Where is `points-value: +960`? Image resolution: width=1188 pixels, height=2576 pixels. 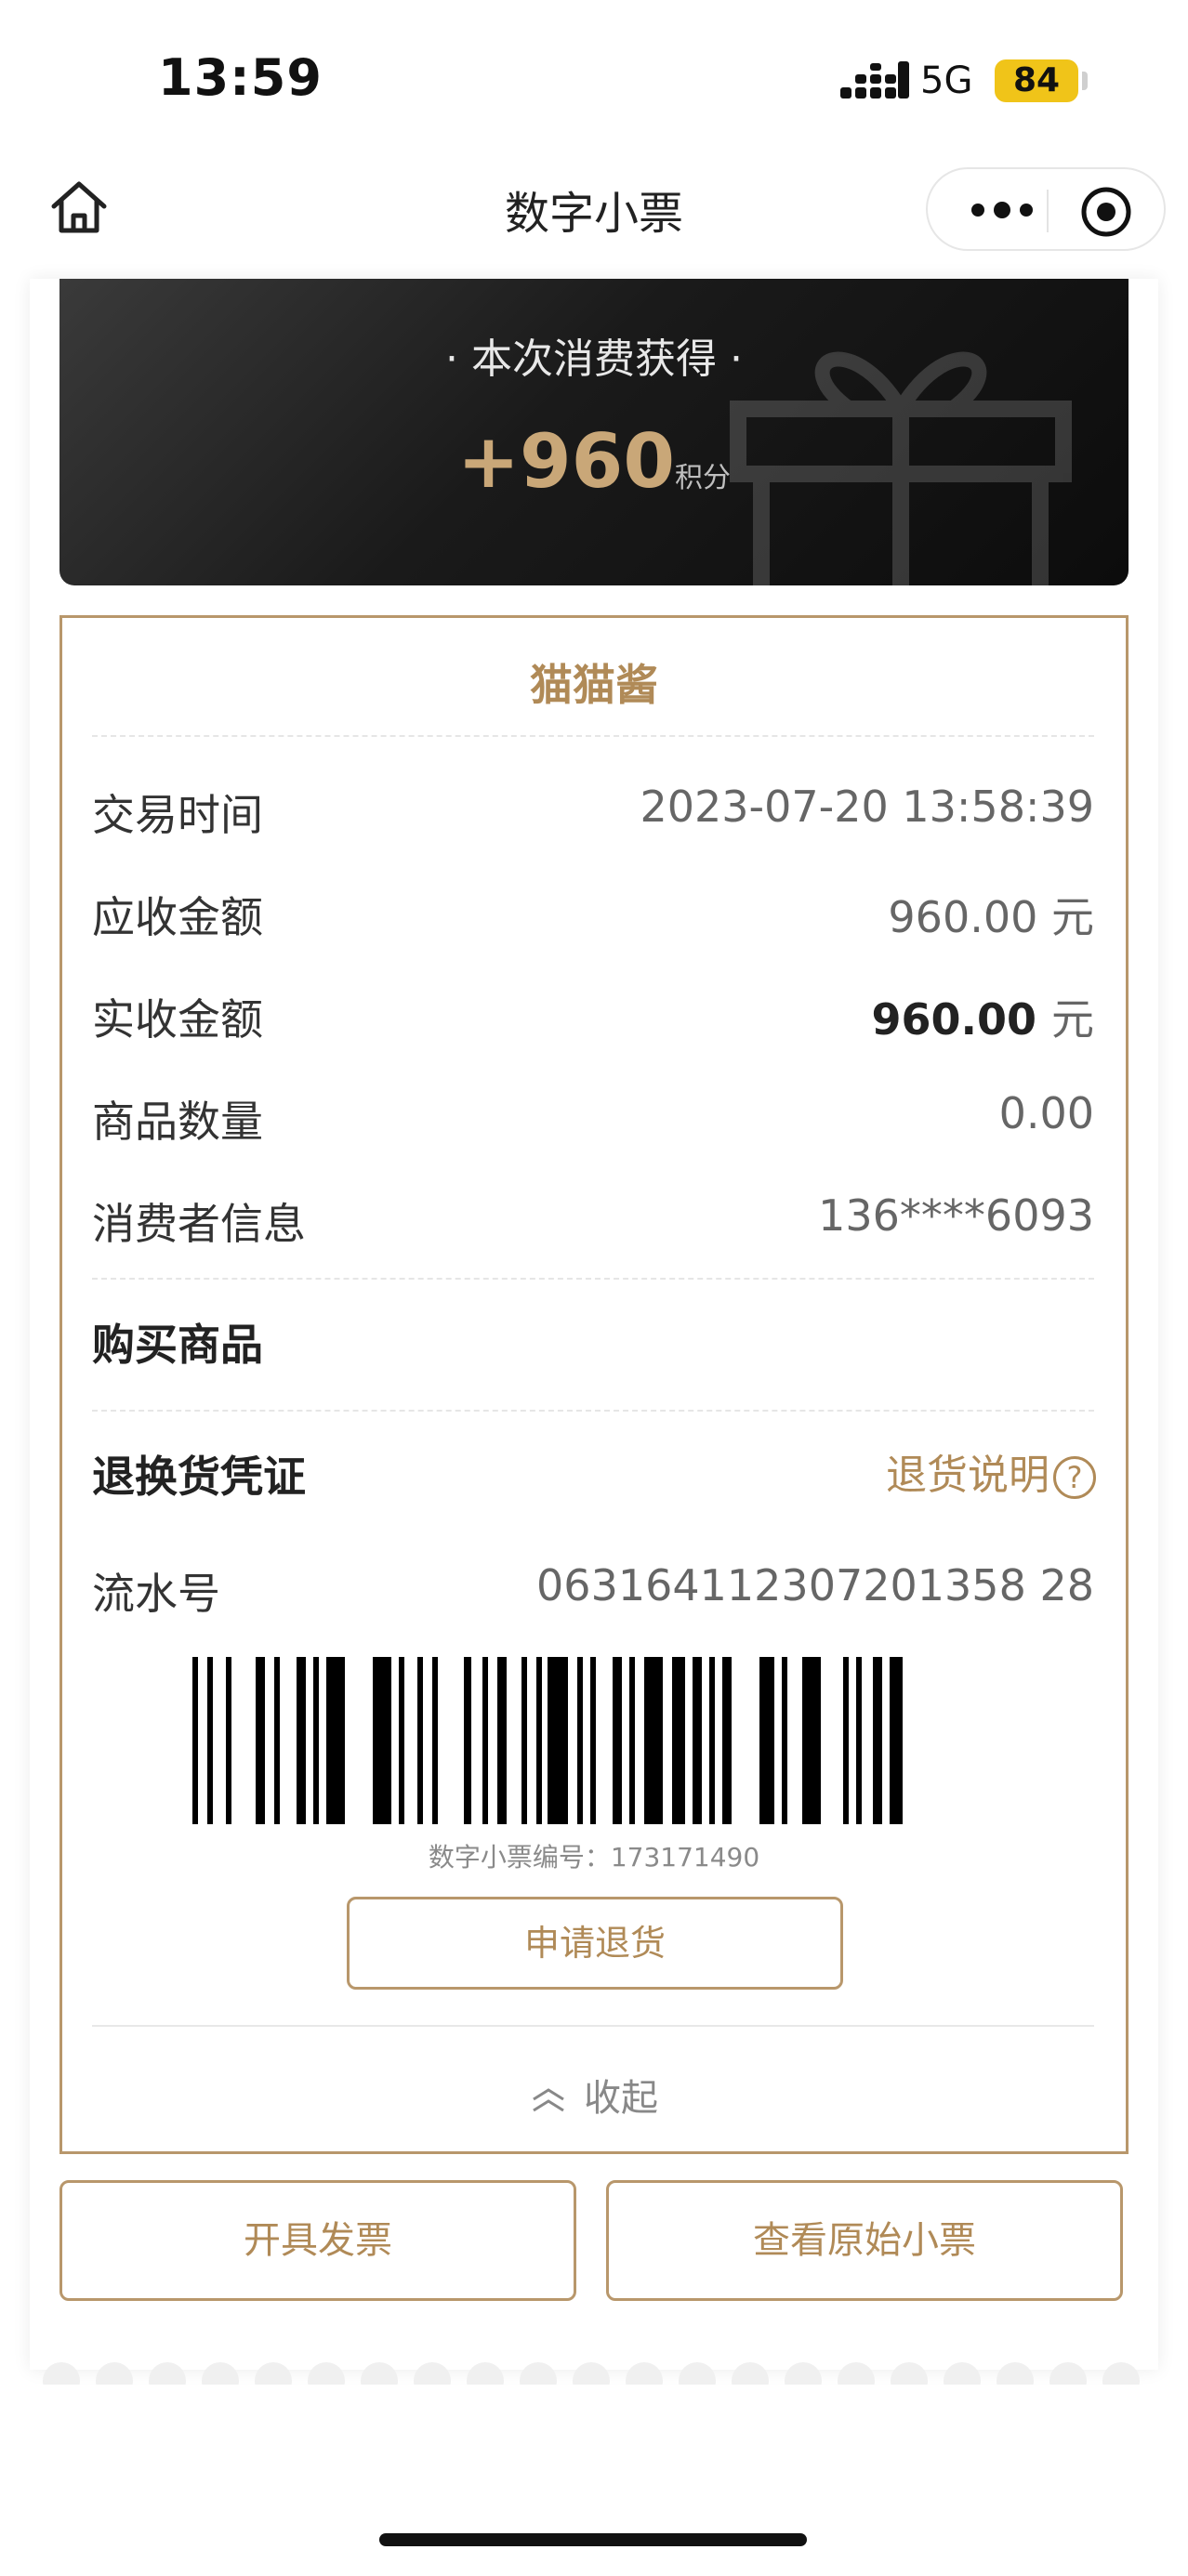 points-value: +960 is located at coordinates (566, 461).